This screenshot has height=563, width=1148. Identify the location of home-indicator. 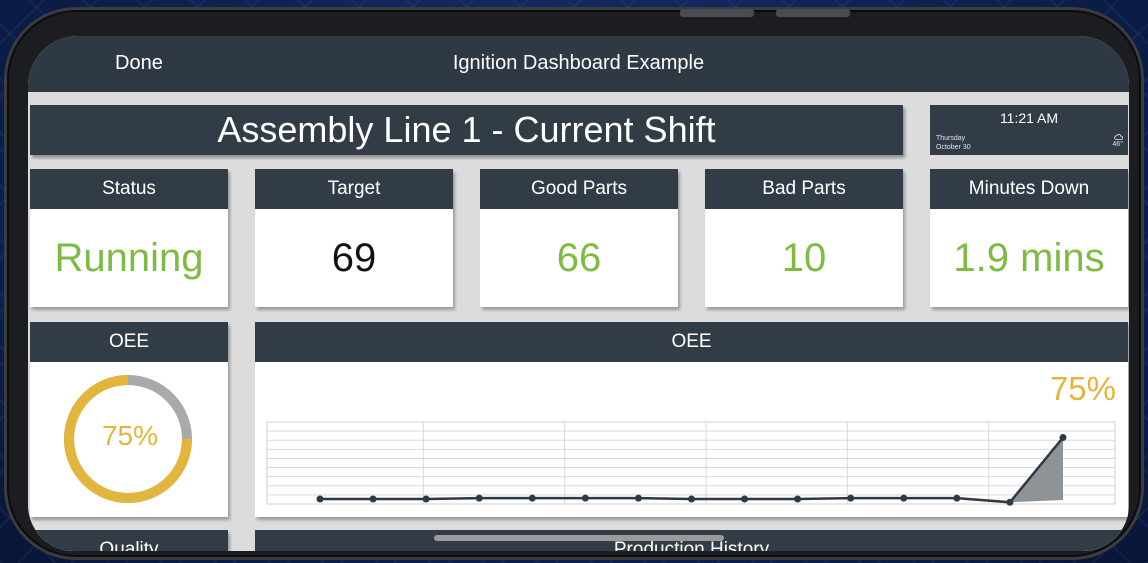
(579, 538).